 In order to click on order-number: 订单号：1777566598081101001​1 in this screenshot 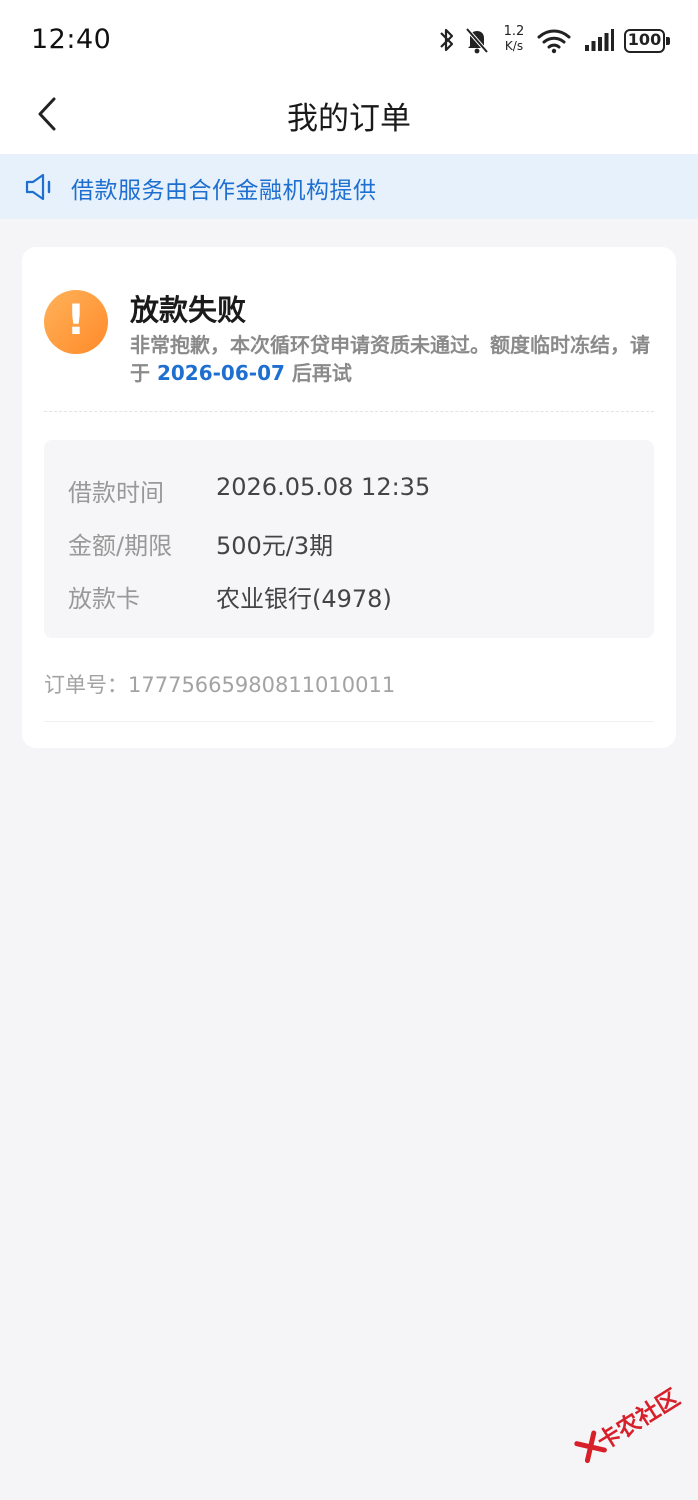, I will do `click(220, 685)`.